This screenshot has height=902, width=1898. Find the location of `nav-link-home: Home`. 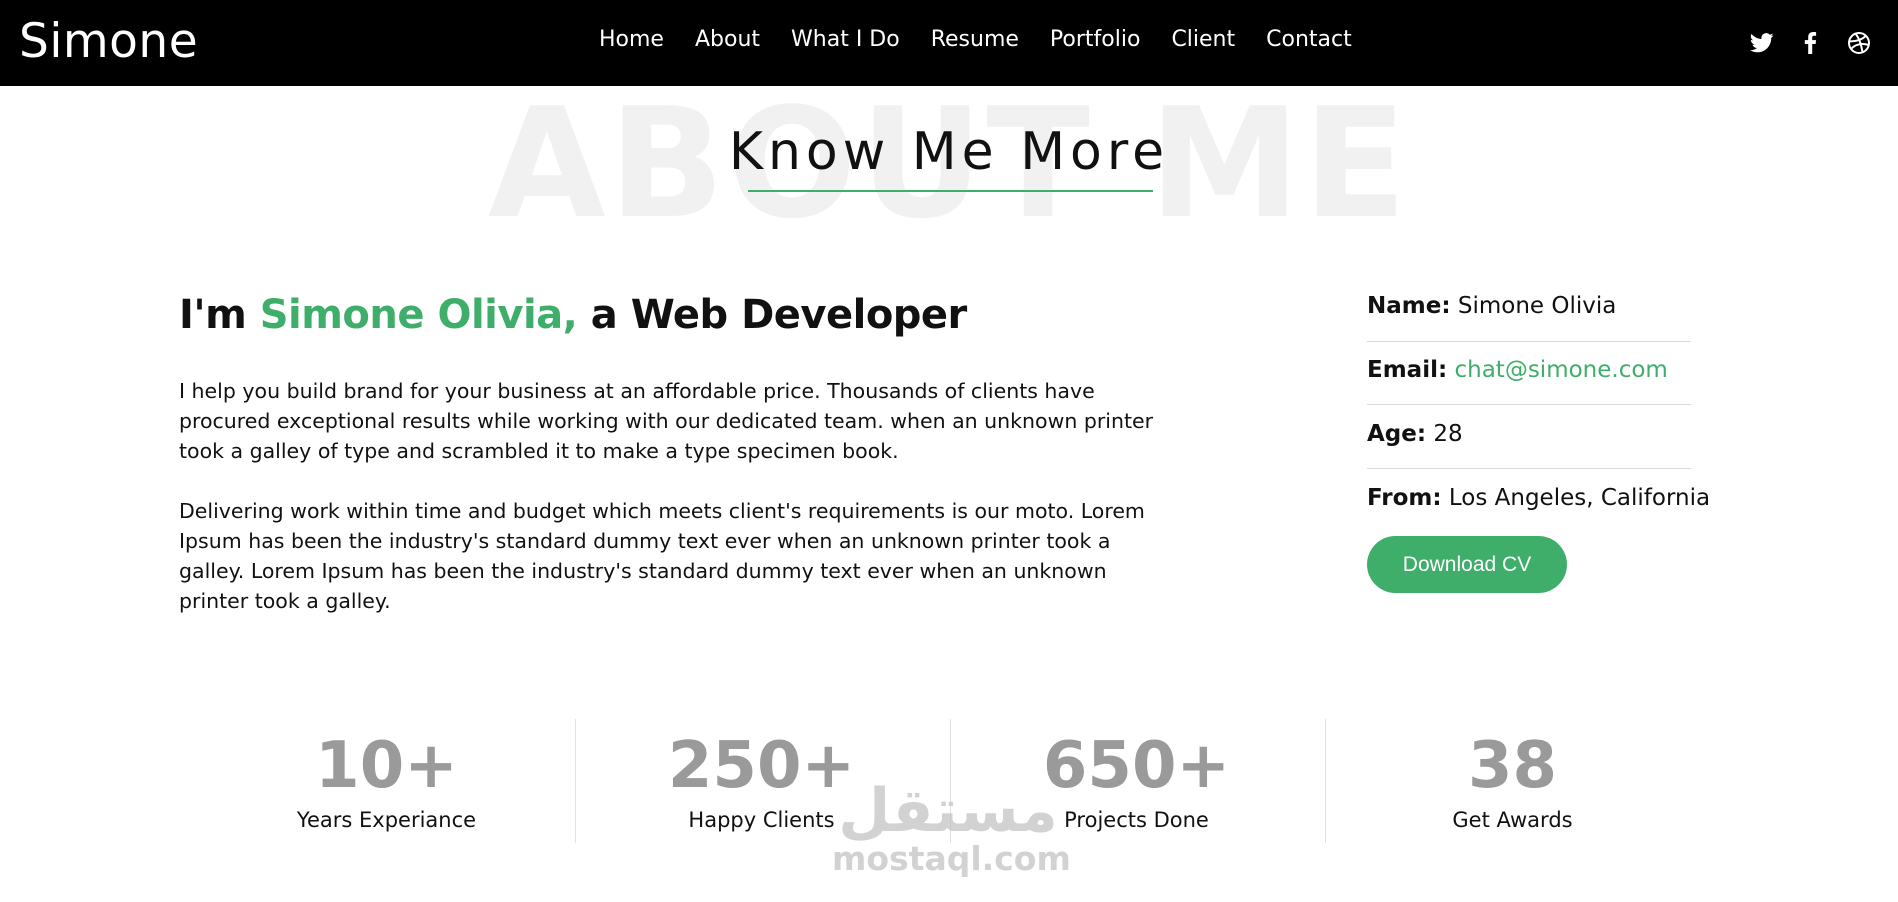

nav-link-home: Home is located at coordinates (631, 39).